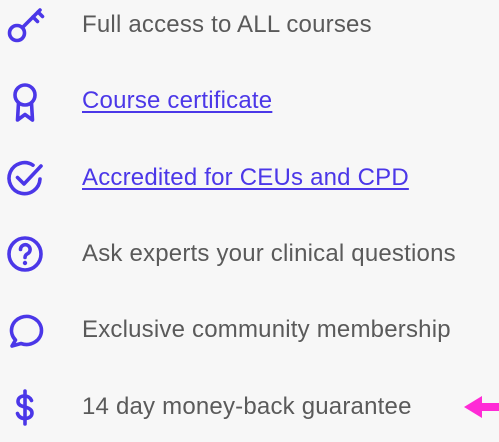  Describe the element at coordinates (25, 407) in the screenshot. I see `dollar-sign-icon` at that location.